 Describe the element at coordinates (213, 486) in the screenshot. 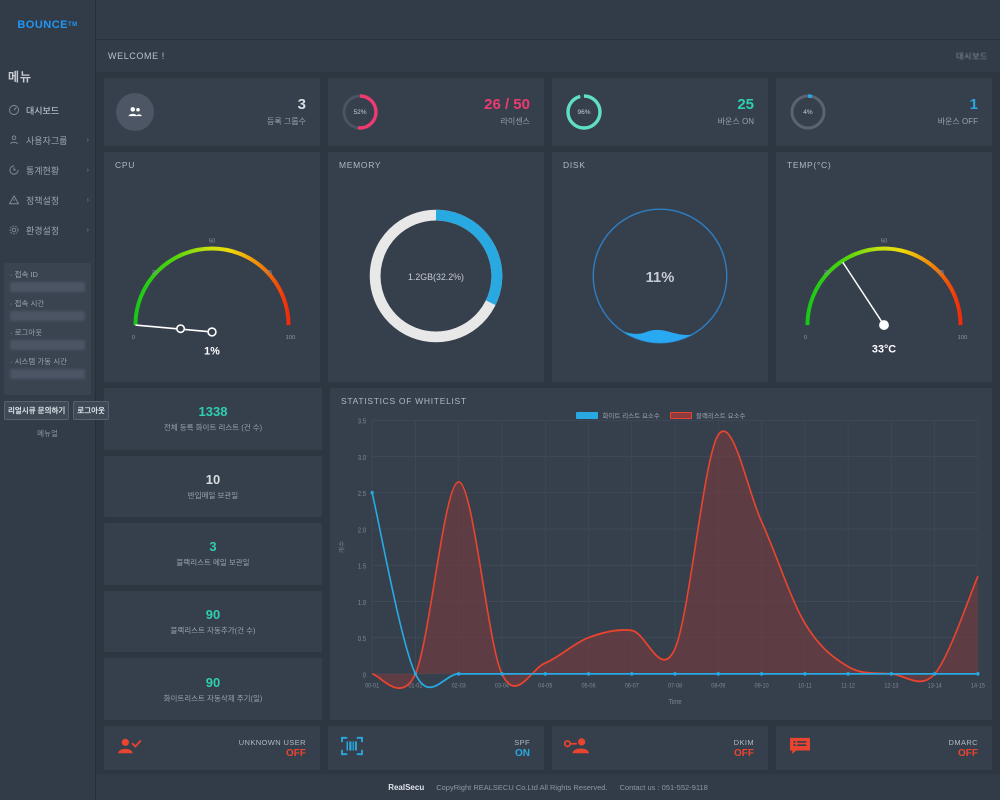

I see `stat-card-inbound-mail-retention: 10 반입메일 보관일` at that location.